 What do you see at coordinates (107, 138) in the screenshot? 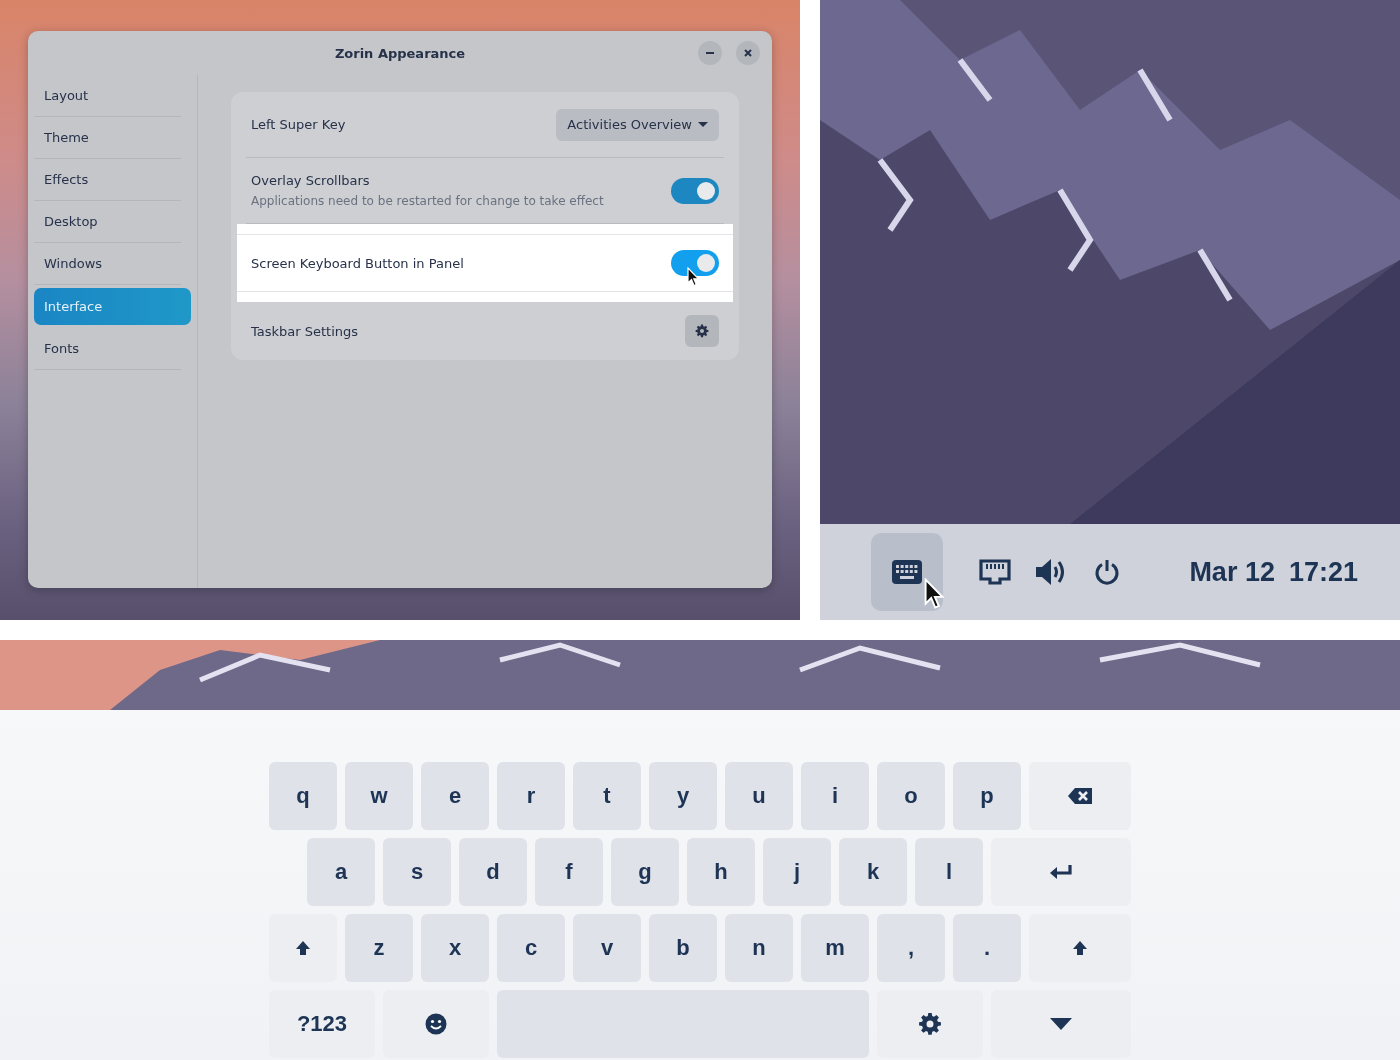
I see `sidebar-item: Theme` at bounding box center [107, 138].